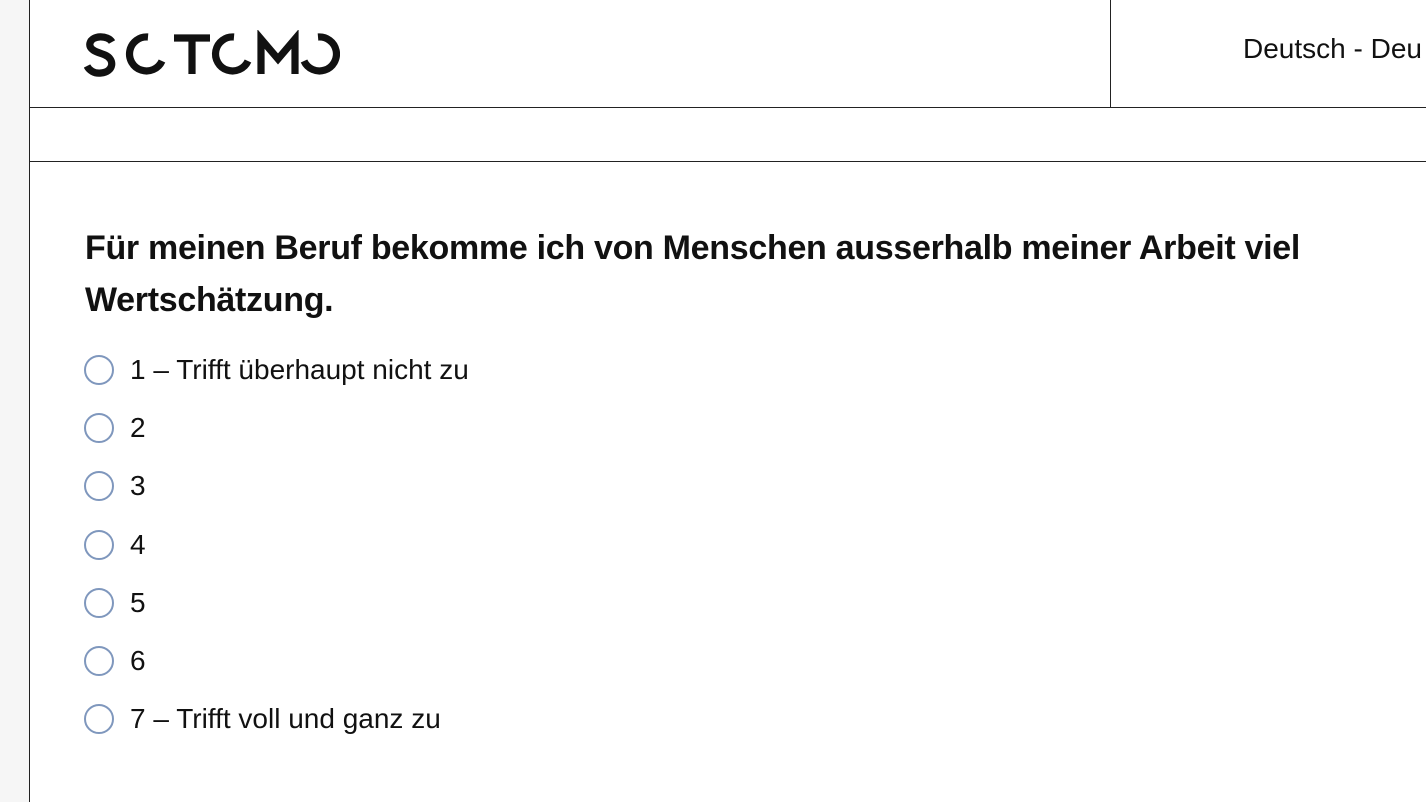 The width and height of the screenshot is (1426, 802). Describe the element at coordinates (138, 544) in the screenshot. I see `option-label: 4` at that location.